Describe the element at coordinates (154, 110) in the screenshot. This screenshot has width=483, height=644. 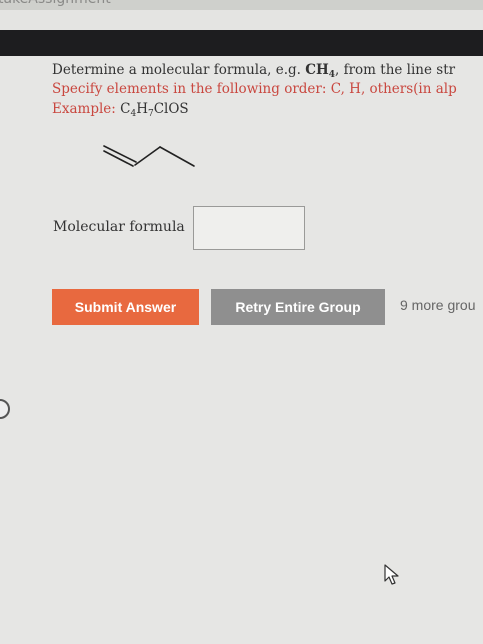
I see `example-formula: C4H7ClOS` at that location.